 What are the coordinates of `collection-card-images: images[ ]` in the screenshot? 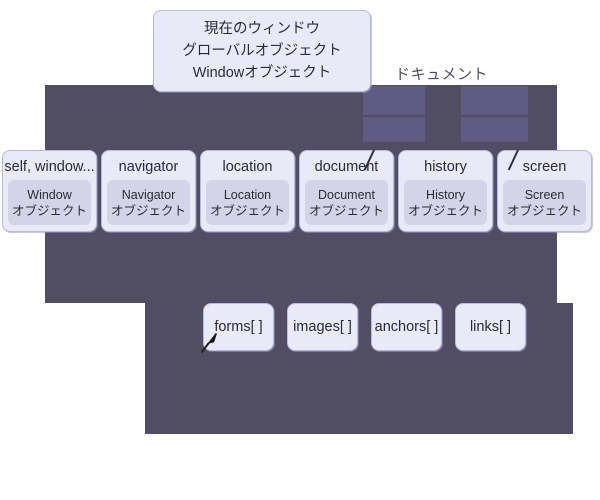 It's located at (322, 327).